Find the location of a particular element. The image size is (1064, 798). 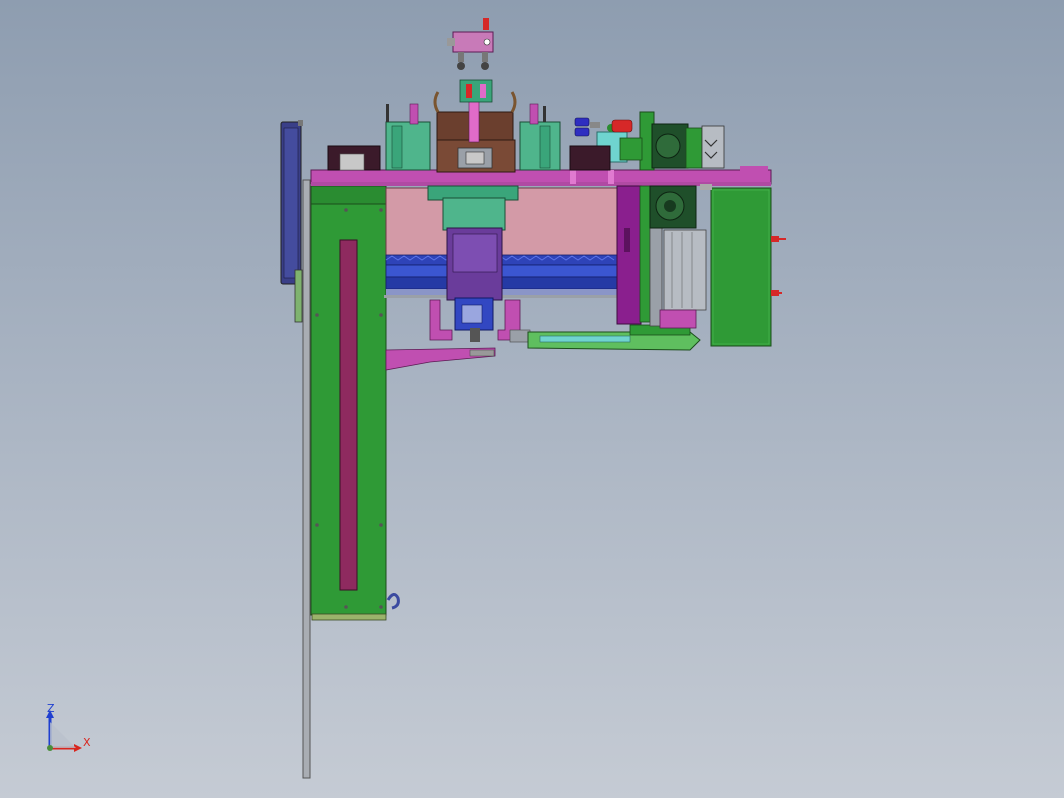

right-lower-arm is located at coordinates (614, 337).